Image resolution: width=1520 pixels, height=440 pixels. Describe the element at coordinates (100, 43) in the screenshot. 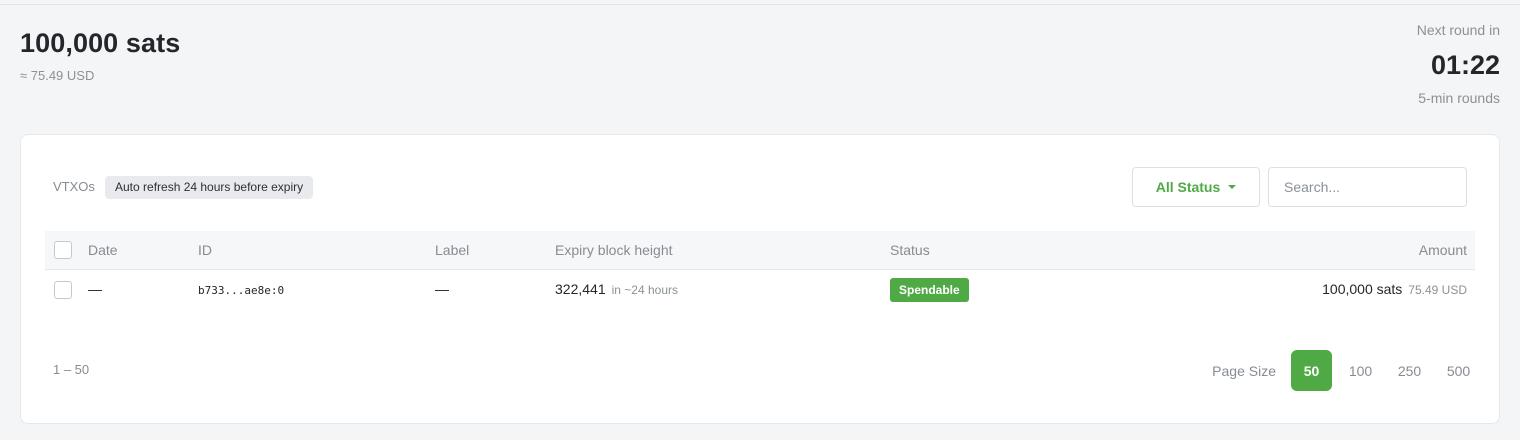

I see `balance-amount: 100,000 sats` at that location.